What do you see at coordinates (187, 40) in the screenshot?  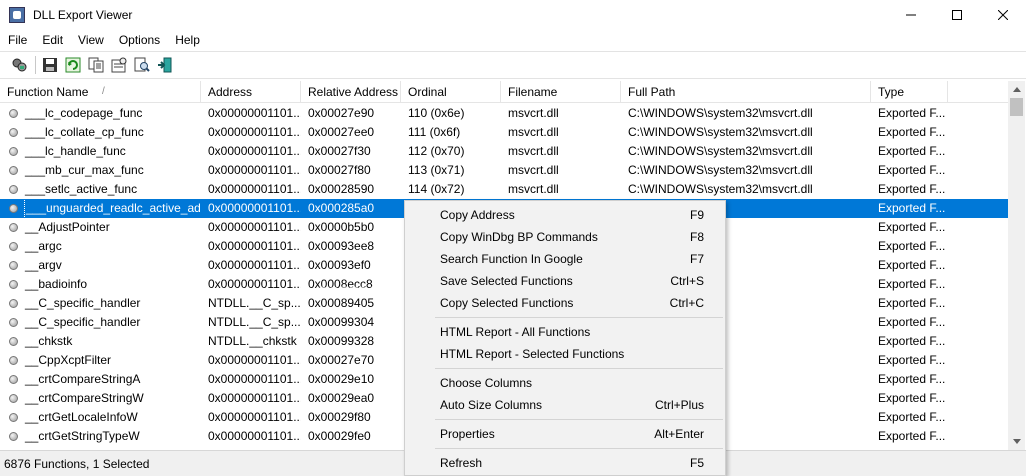 I see `menu-help: Help` at bounding box center [187, 40].